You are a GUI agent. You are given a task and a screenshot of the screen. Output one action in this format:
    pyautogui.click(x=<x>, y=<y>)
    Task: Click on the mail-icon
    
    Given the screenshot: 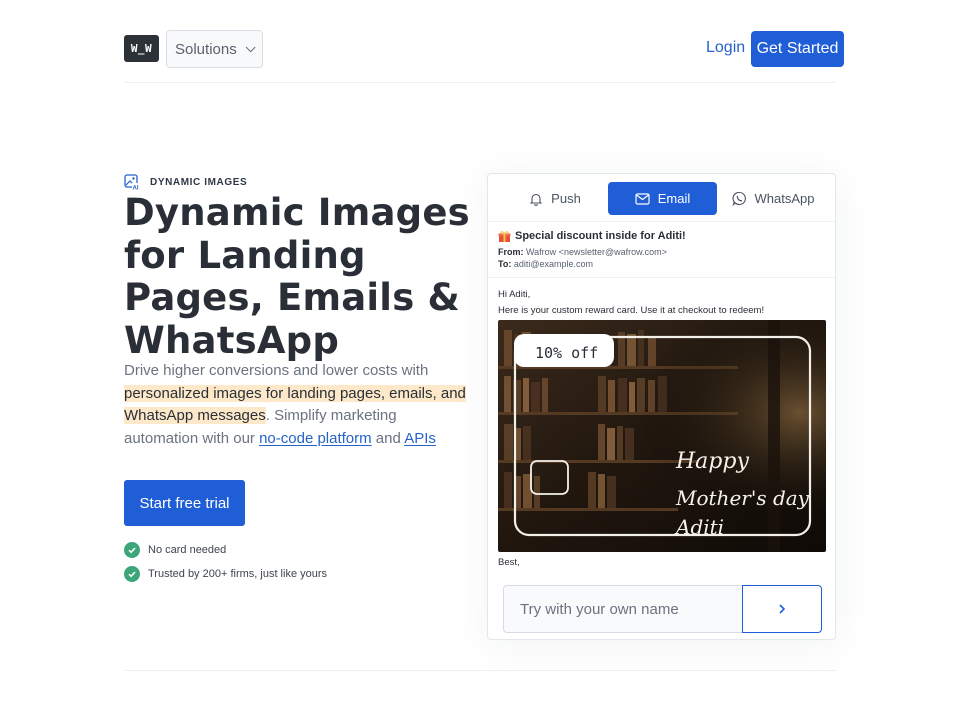 What is the action you would take?
    pyautogui.click(x=642, y=198)
    